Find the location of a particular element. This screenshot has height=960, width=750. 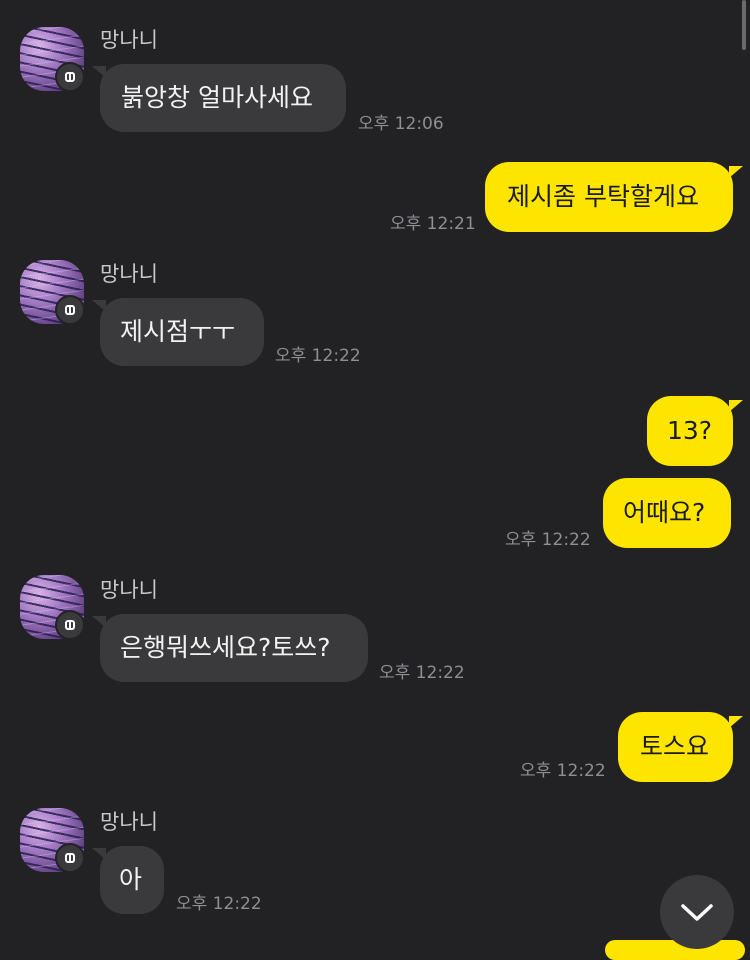

message-bubble-outgoing-partial is located at coordinates (675, 950).